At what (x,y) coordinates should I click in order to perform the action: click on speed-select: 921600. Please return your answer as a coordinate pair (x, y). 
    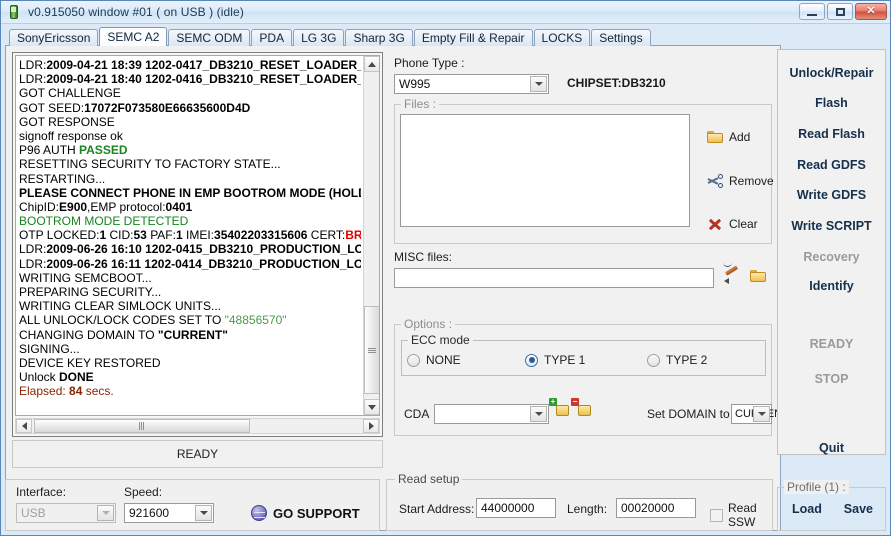
    Looking at the image, I should click on (169, 513).